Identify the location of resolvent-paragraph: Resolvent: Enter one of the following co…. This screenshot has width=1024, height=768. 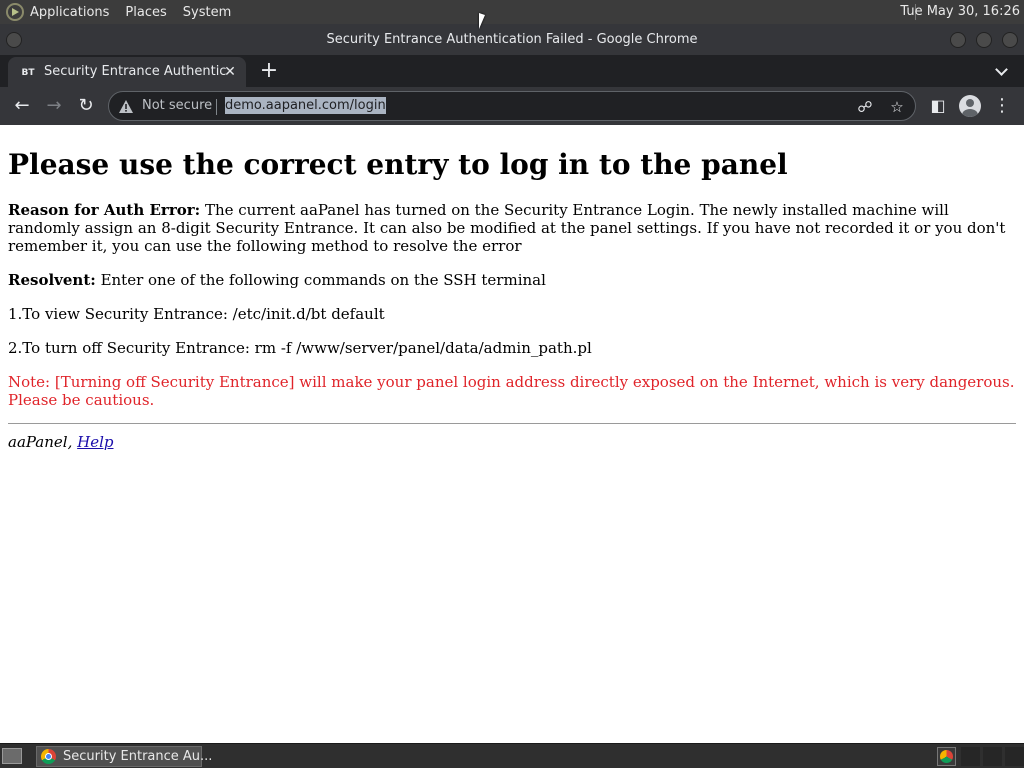
(512, 280).